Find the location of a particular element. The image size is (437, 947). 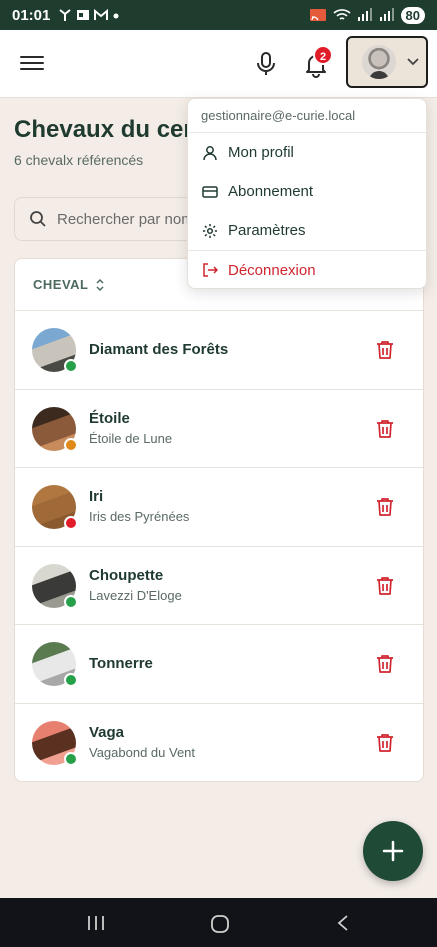

menu-item-deconnexion: Déconnexion is located at coordinates (307, 269).